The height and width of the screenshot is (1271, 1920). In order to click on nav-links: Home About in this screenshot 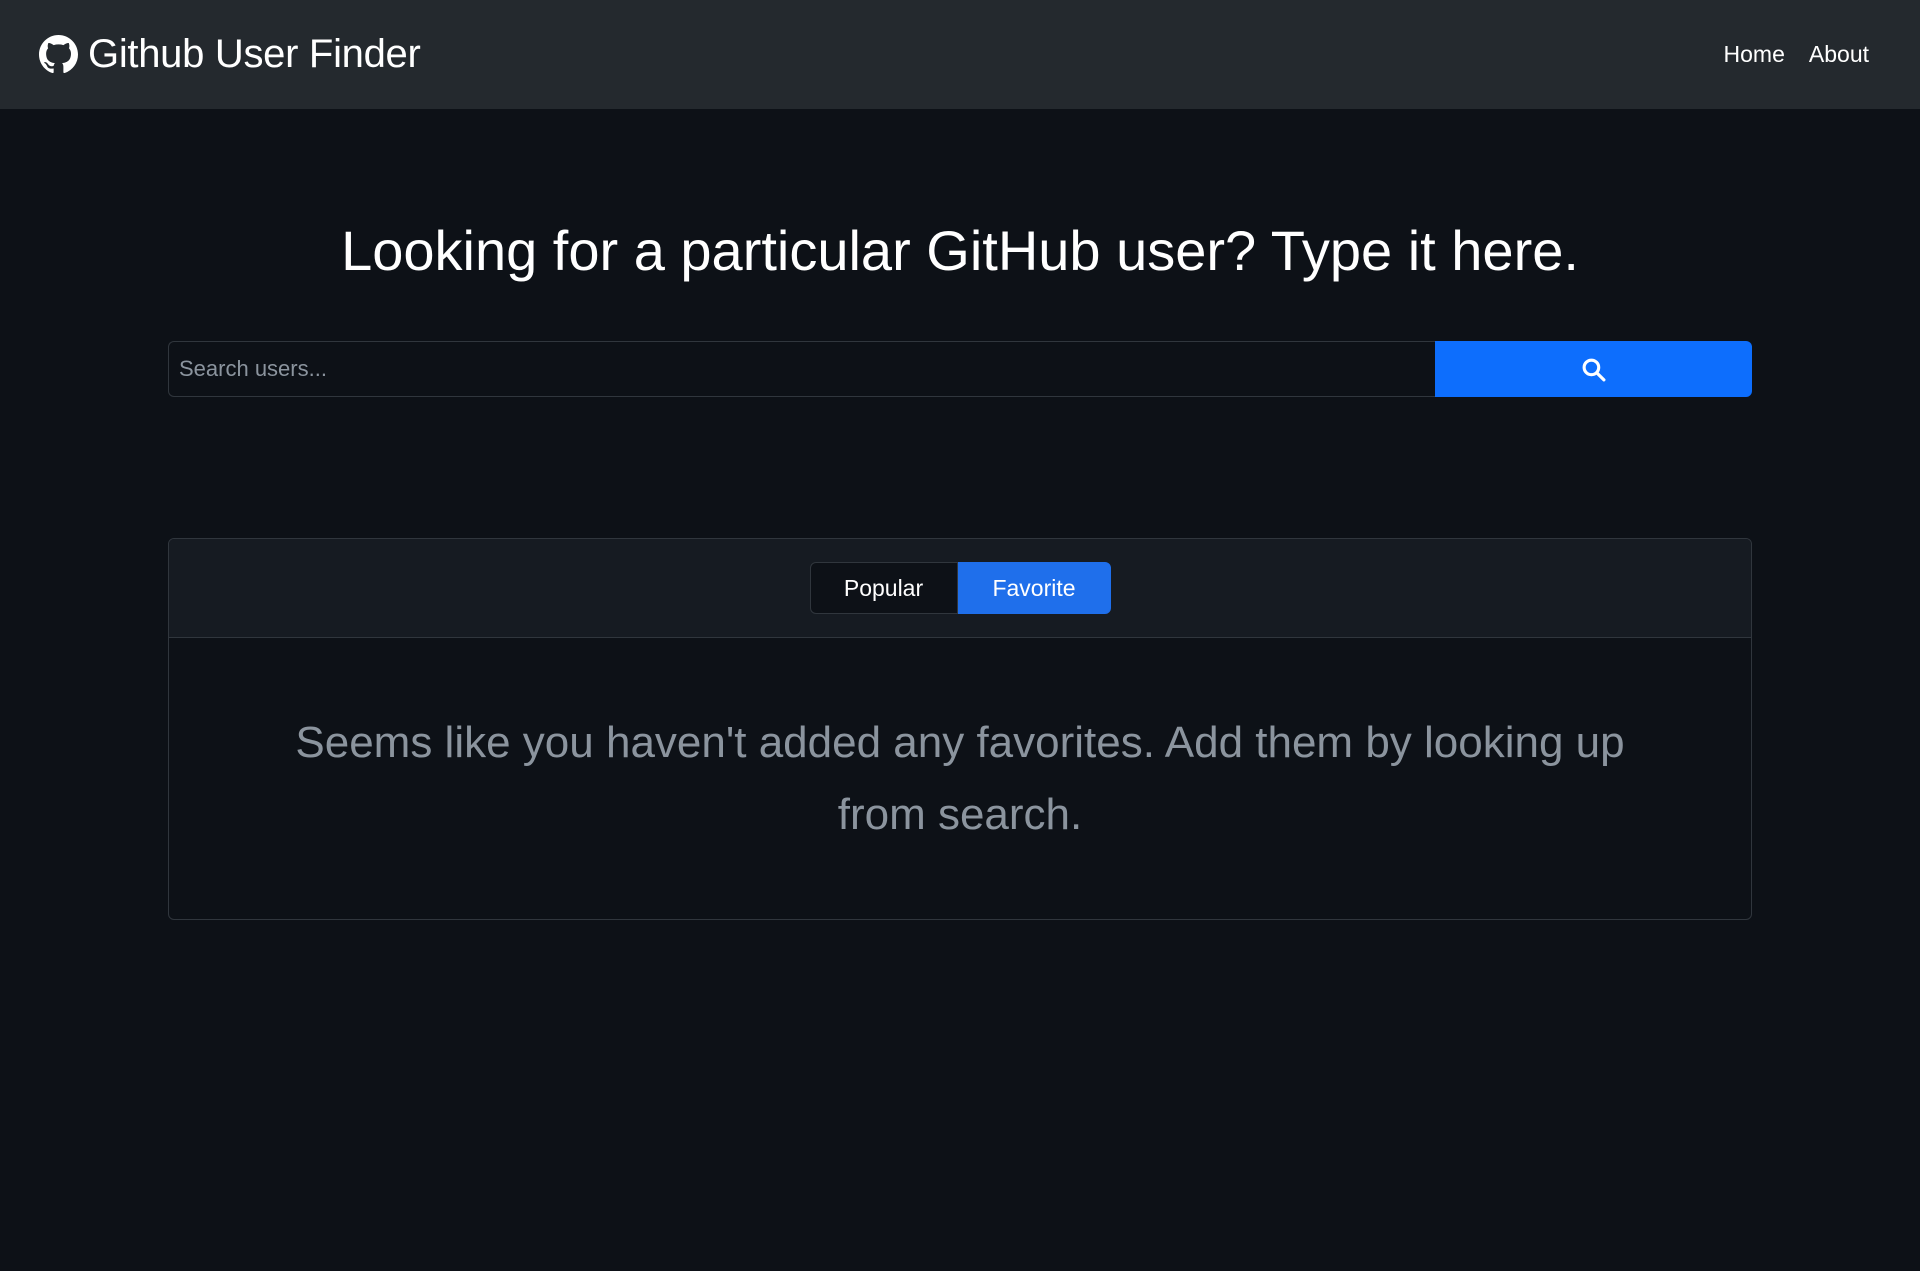, I will do `click(1796, 54)`.